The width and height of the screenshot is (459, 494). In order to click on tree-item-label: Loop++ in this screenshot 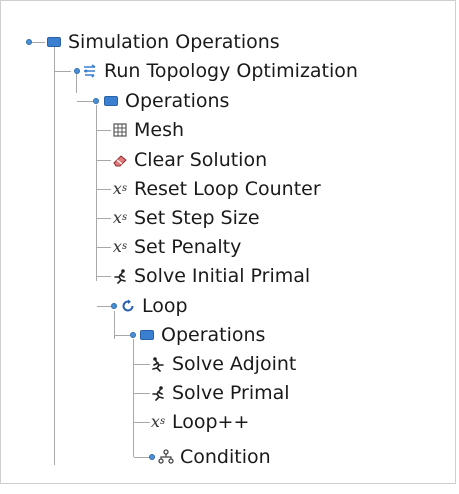, I will do `click(211, 422)`.